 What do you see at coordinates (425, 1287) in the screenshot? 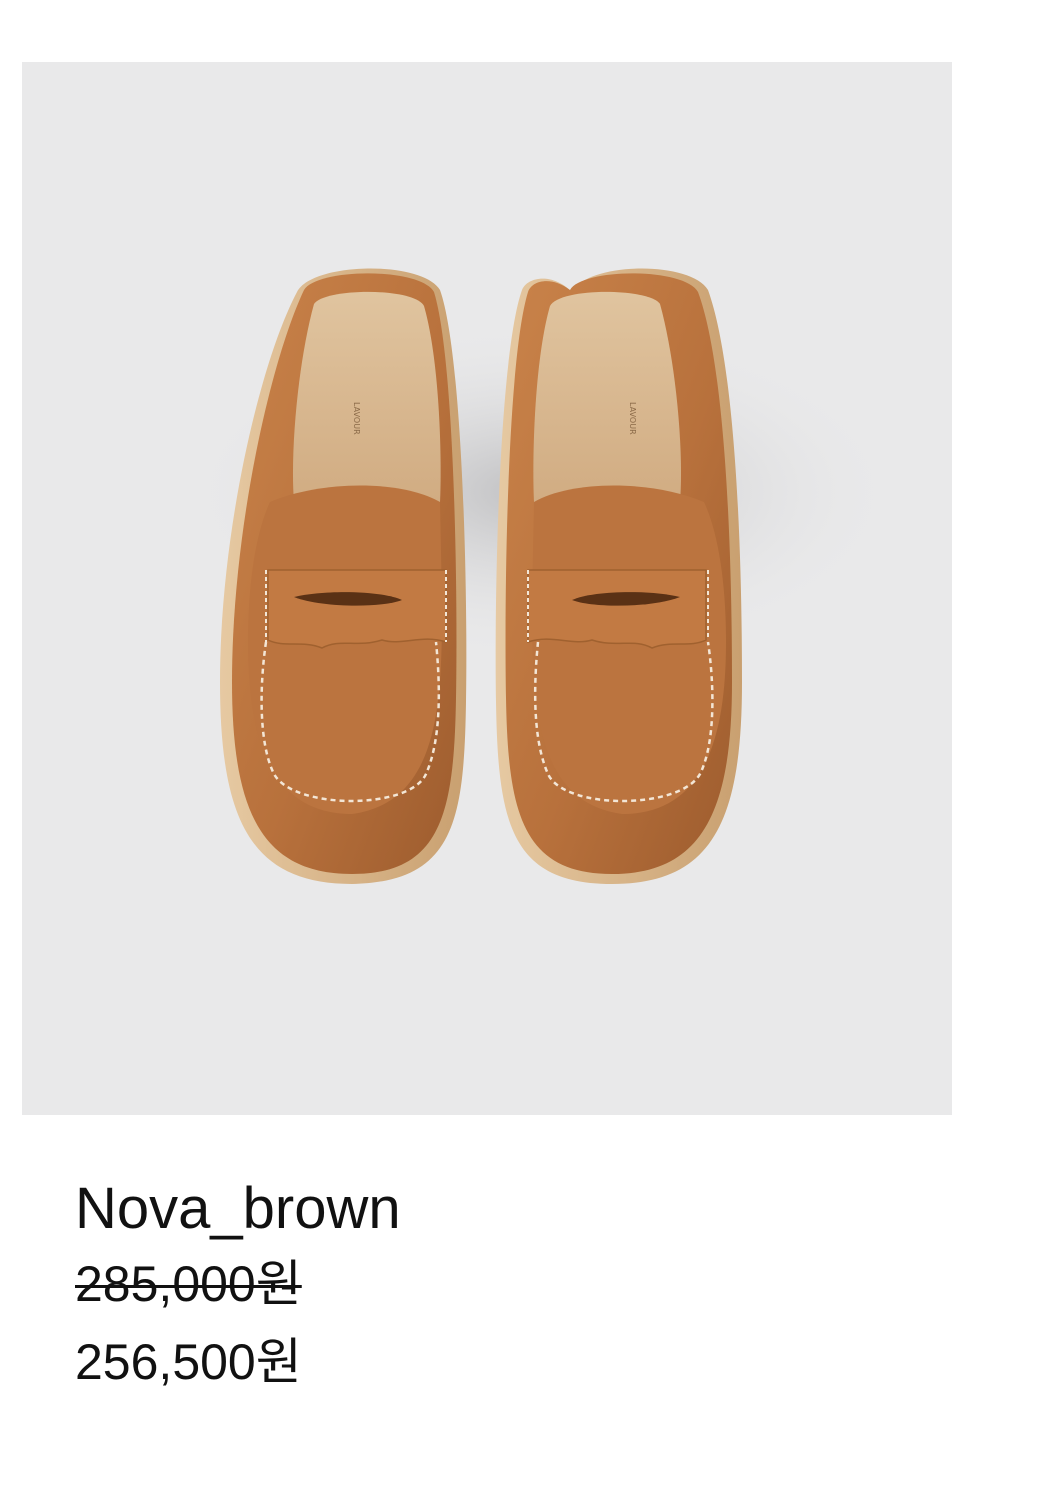
I see `product-info: Nova_brown 285,000원 256,500원` at bounding box center [425, 1287].